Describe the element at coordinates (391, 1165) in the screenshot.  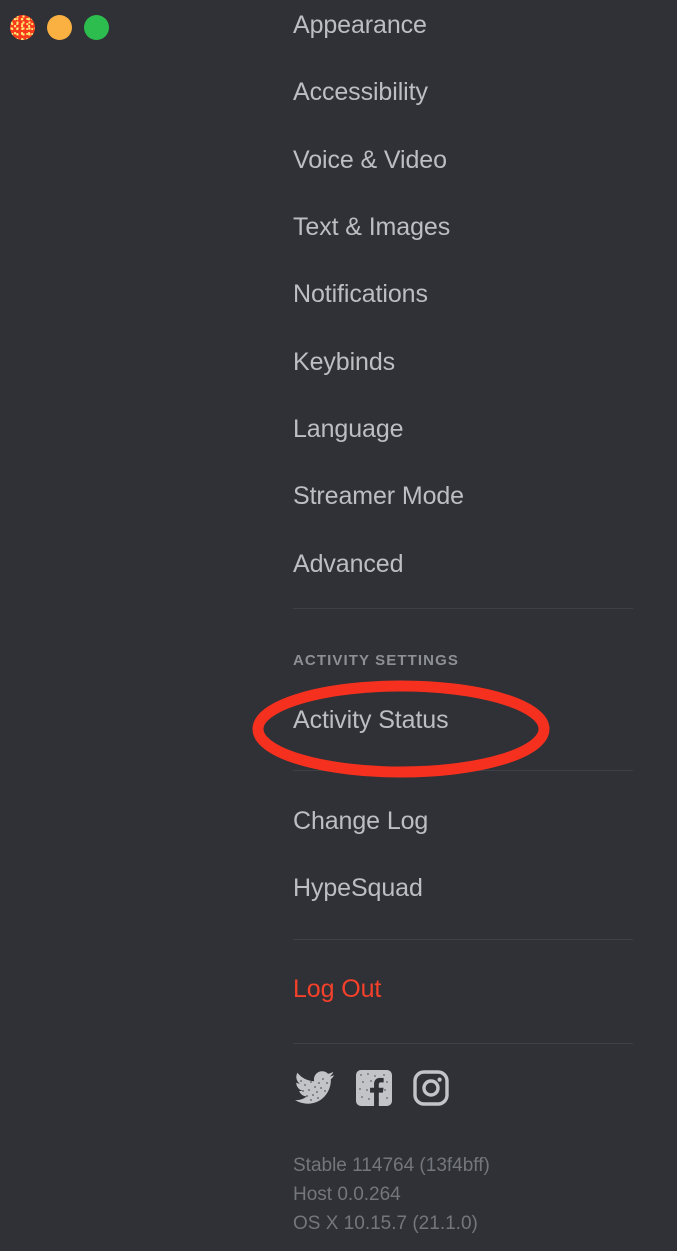
I see `version-build: Stable 114764 (13f4bff)` at that location.